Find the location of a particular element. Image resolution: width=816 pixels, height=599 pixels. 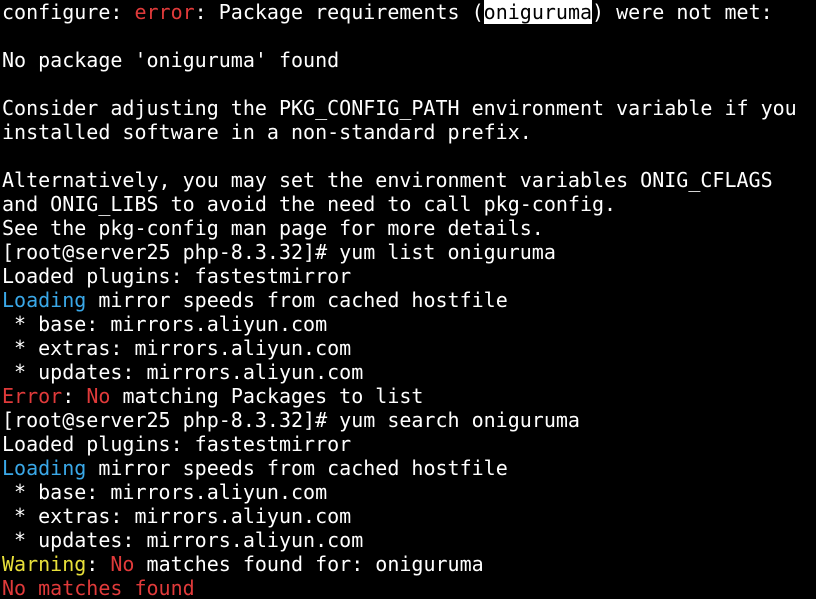

terminal-text: configure: is located at coordinates (68, 12).